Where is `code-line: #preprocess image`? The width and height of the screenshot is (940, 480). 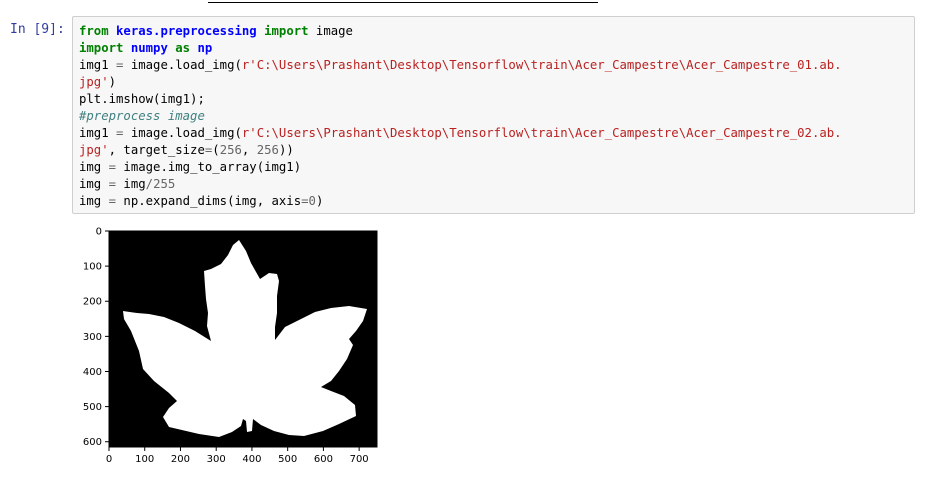 code-line: #preprocess image is located at coordinates (142, 116).